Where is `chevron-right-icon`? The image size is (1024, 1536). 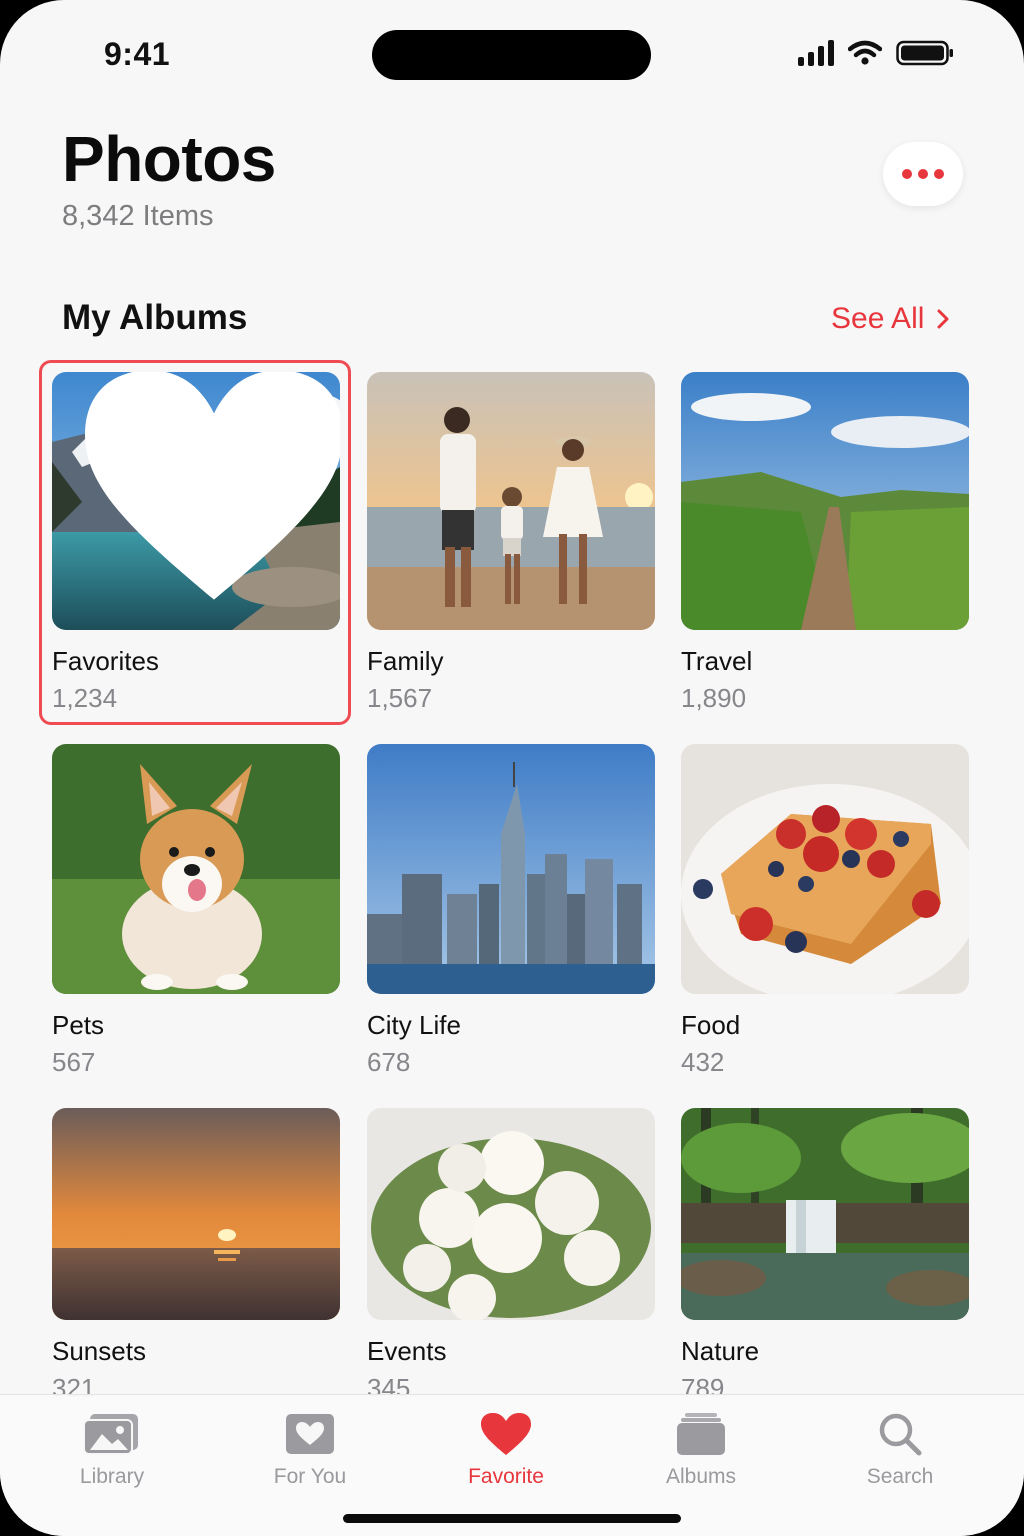 chevron-right-icon is located at coordinates (943, 319).